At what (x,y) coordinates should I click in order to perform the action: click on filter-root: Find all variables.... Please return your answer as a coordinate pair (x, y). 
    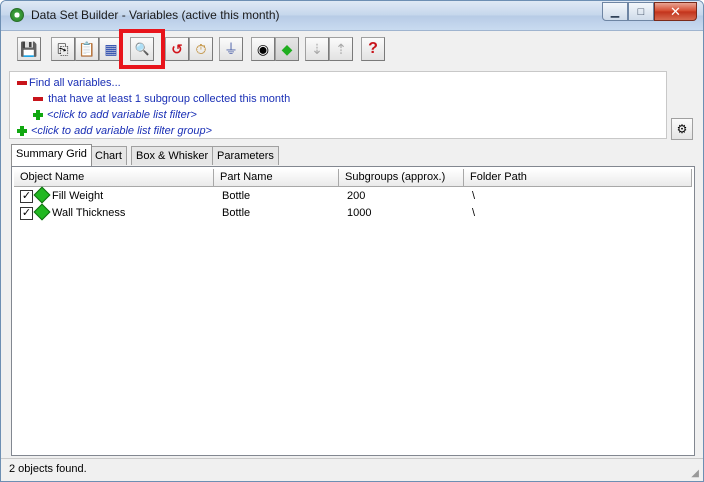
    Looking at the image, I should click on (69, 83).